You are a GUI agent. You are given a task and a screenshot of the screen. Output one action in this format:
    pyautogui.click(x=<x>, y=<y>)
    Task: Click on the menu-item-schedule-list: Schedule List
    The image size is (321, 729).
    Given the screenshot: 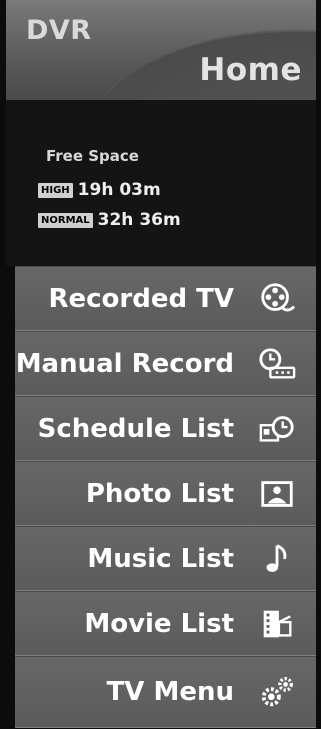 What is the action you would take?
    pyautogui.click(x=165, y=428)
    